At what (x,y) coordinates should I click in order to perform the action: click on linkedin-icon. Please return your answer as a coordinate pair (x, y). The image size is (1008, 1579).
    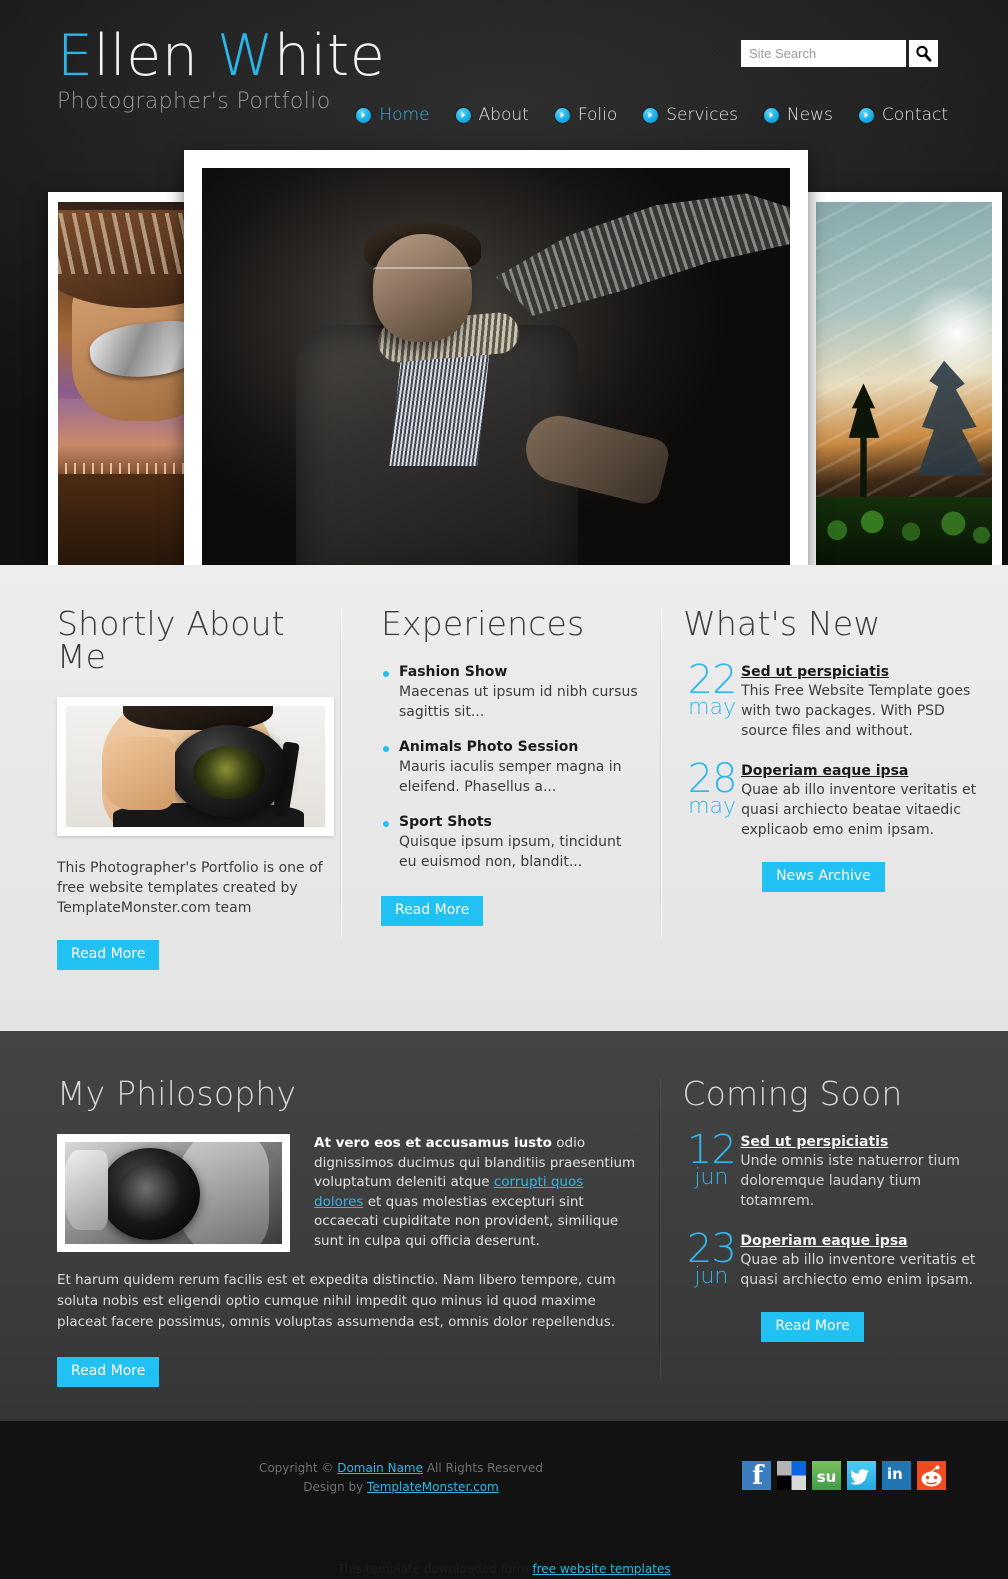
    Looking at the image, I should click on (896, 1475).